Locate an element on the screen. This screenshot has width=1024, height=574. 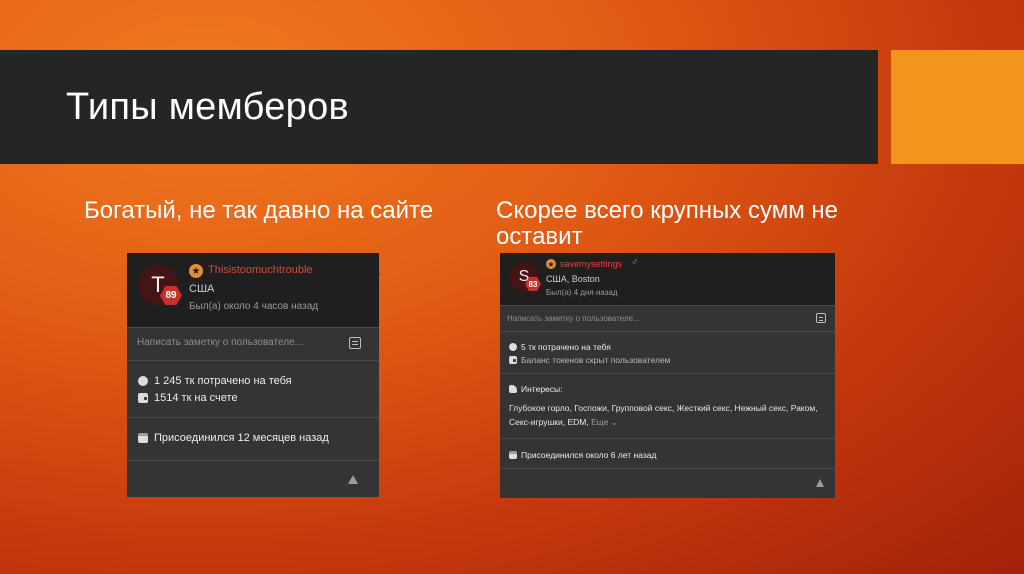
slide-title: Типы мемберов is located at coordinates (207, 107).